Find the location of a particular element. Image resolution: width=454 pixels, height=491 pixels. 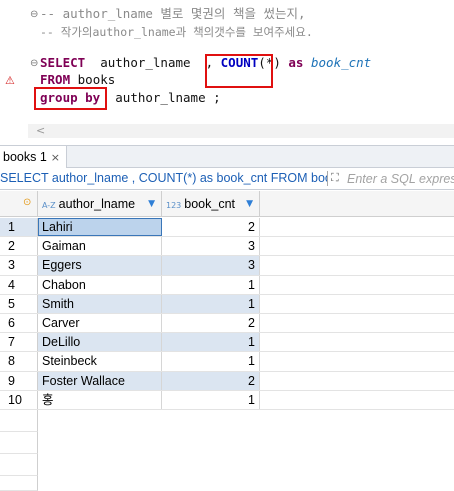

comment-line-2: -- 작가의author_lname과 책의갯수를 보여주세요. is located at coordinates (176, 32).